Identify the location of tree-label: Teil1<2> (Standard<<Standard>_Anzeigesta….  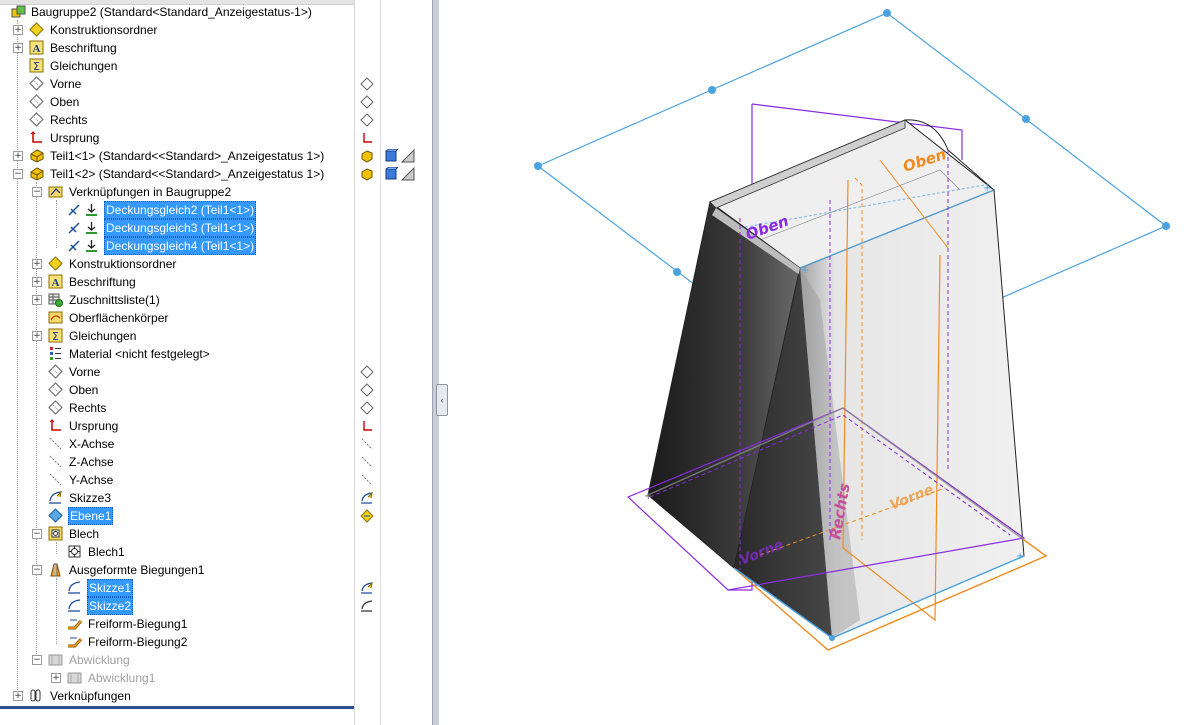
(187, 174).